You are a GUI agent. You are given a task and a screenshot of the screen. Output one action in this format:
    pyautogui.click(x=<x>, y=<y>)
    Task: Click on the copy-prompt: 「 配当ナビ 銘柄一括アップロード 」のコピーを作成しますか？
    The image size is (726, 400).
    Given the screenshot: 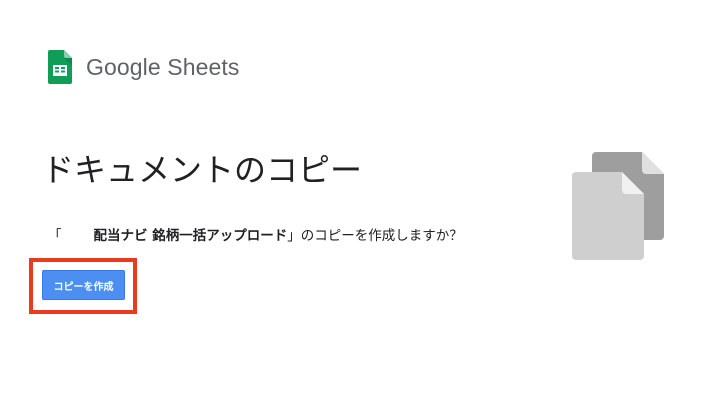 What is the action you would take?
    pyautogui.click(x=255, y=234)
    